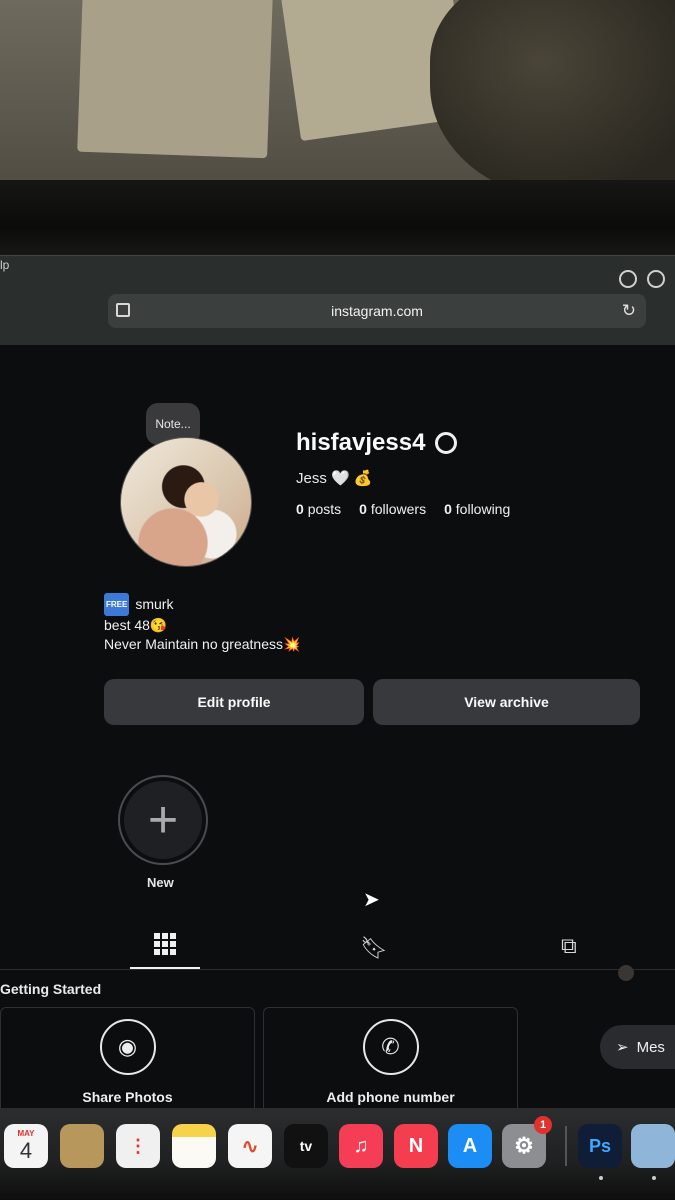 The height and width of the screenshot is (1200, 675). I want to click on following-stat: 0 following, so click(477, 509).